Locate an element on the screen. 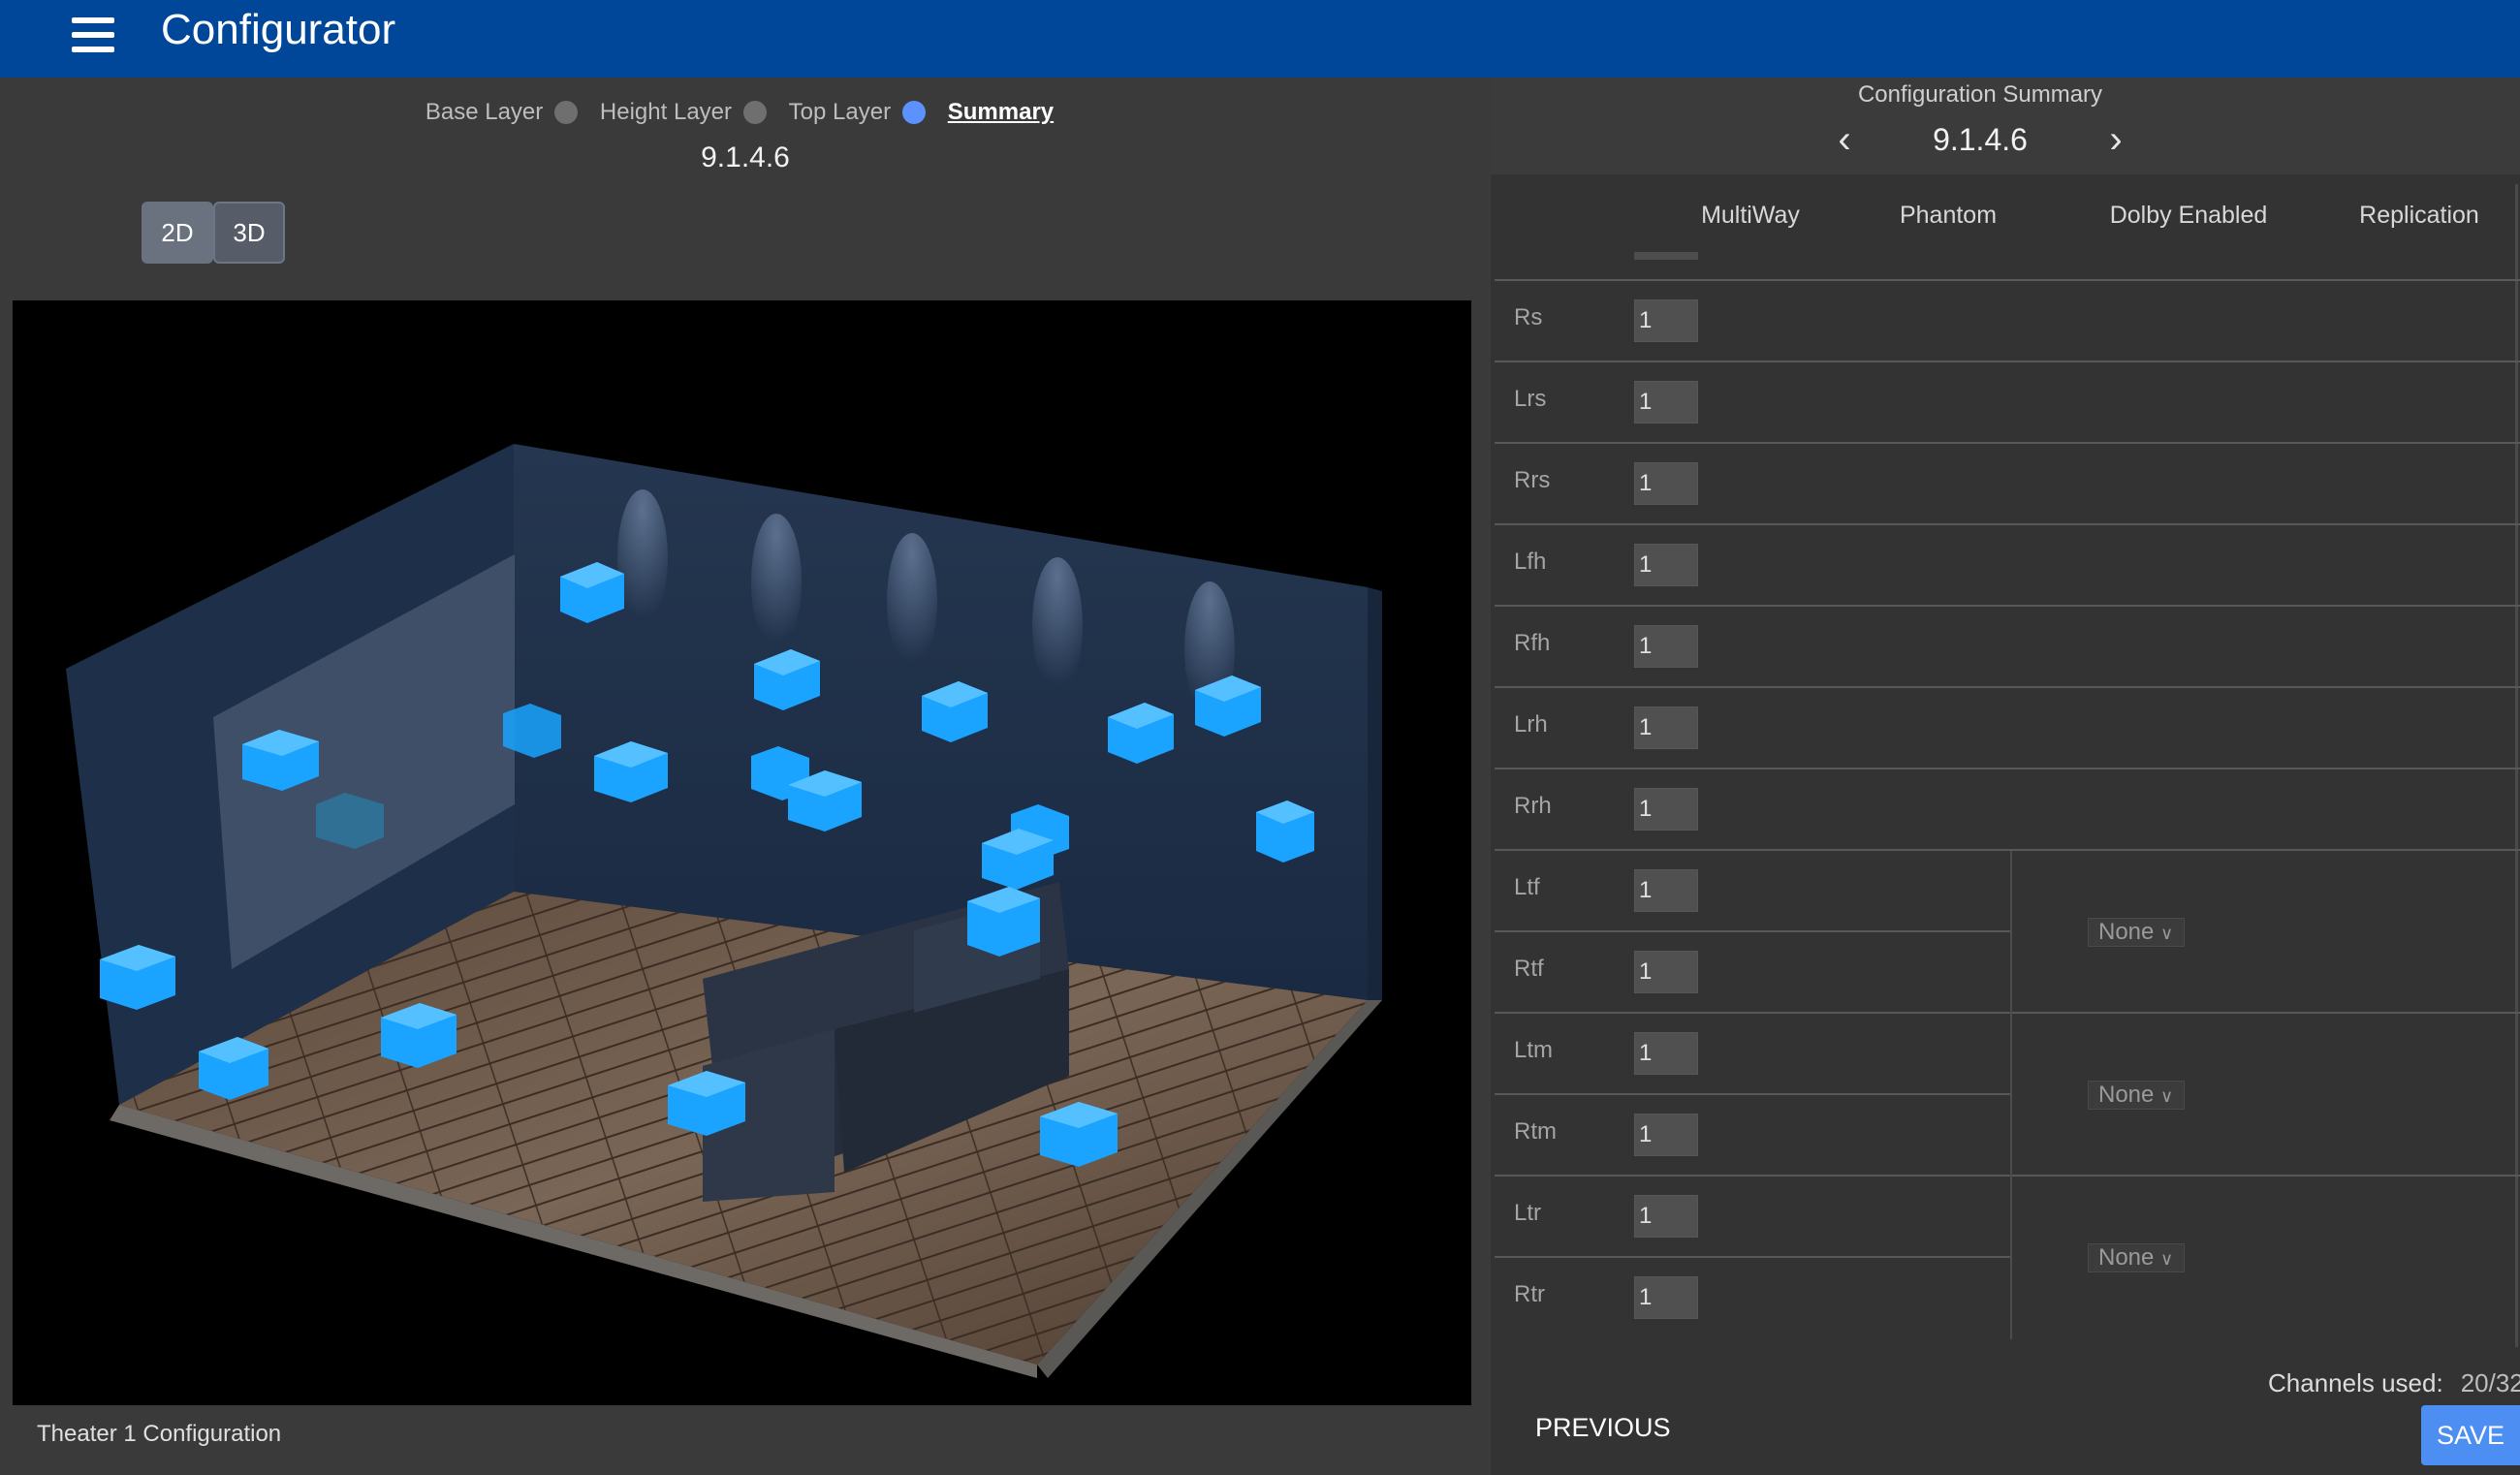  channel-label: Rs is located at coordinates (1528, 317).